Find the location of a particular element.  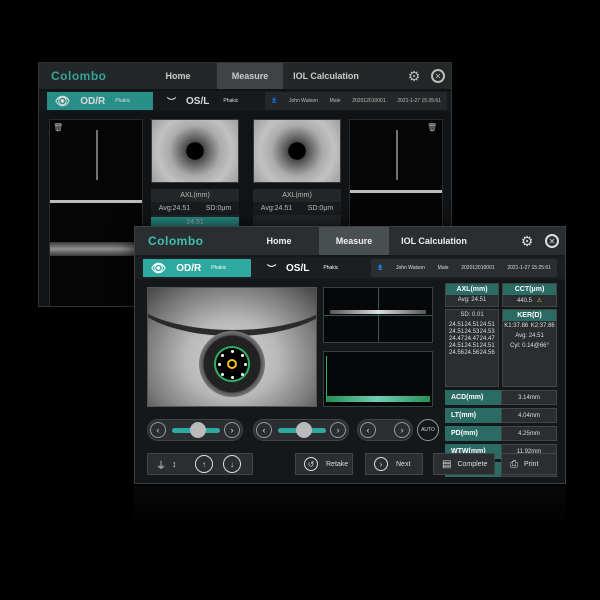

os-tab: ︶ OS/L Phakic is located at coordinates (317, 268).